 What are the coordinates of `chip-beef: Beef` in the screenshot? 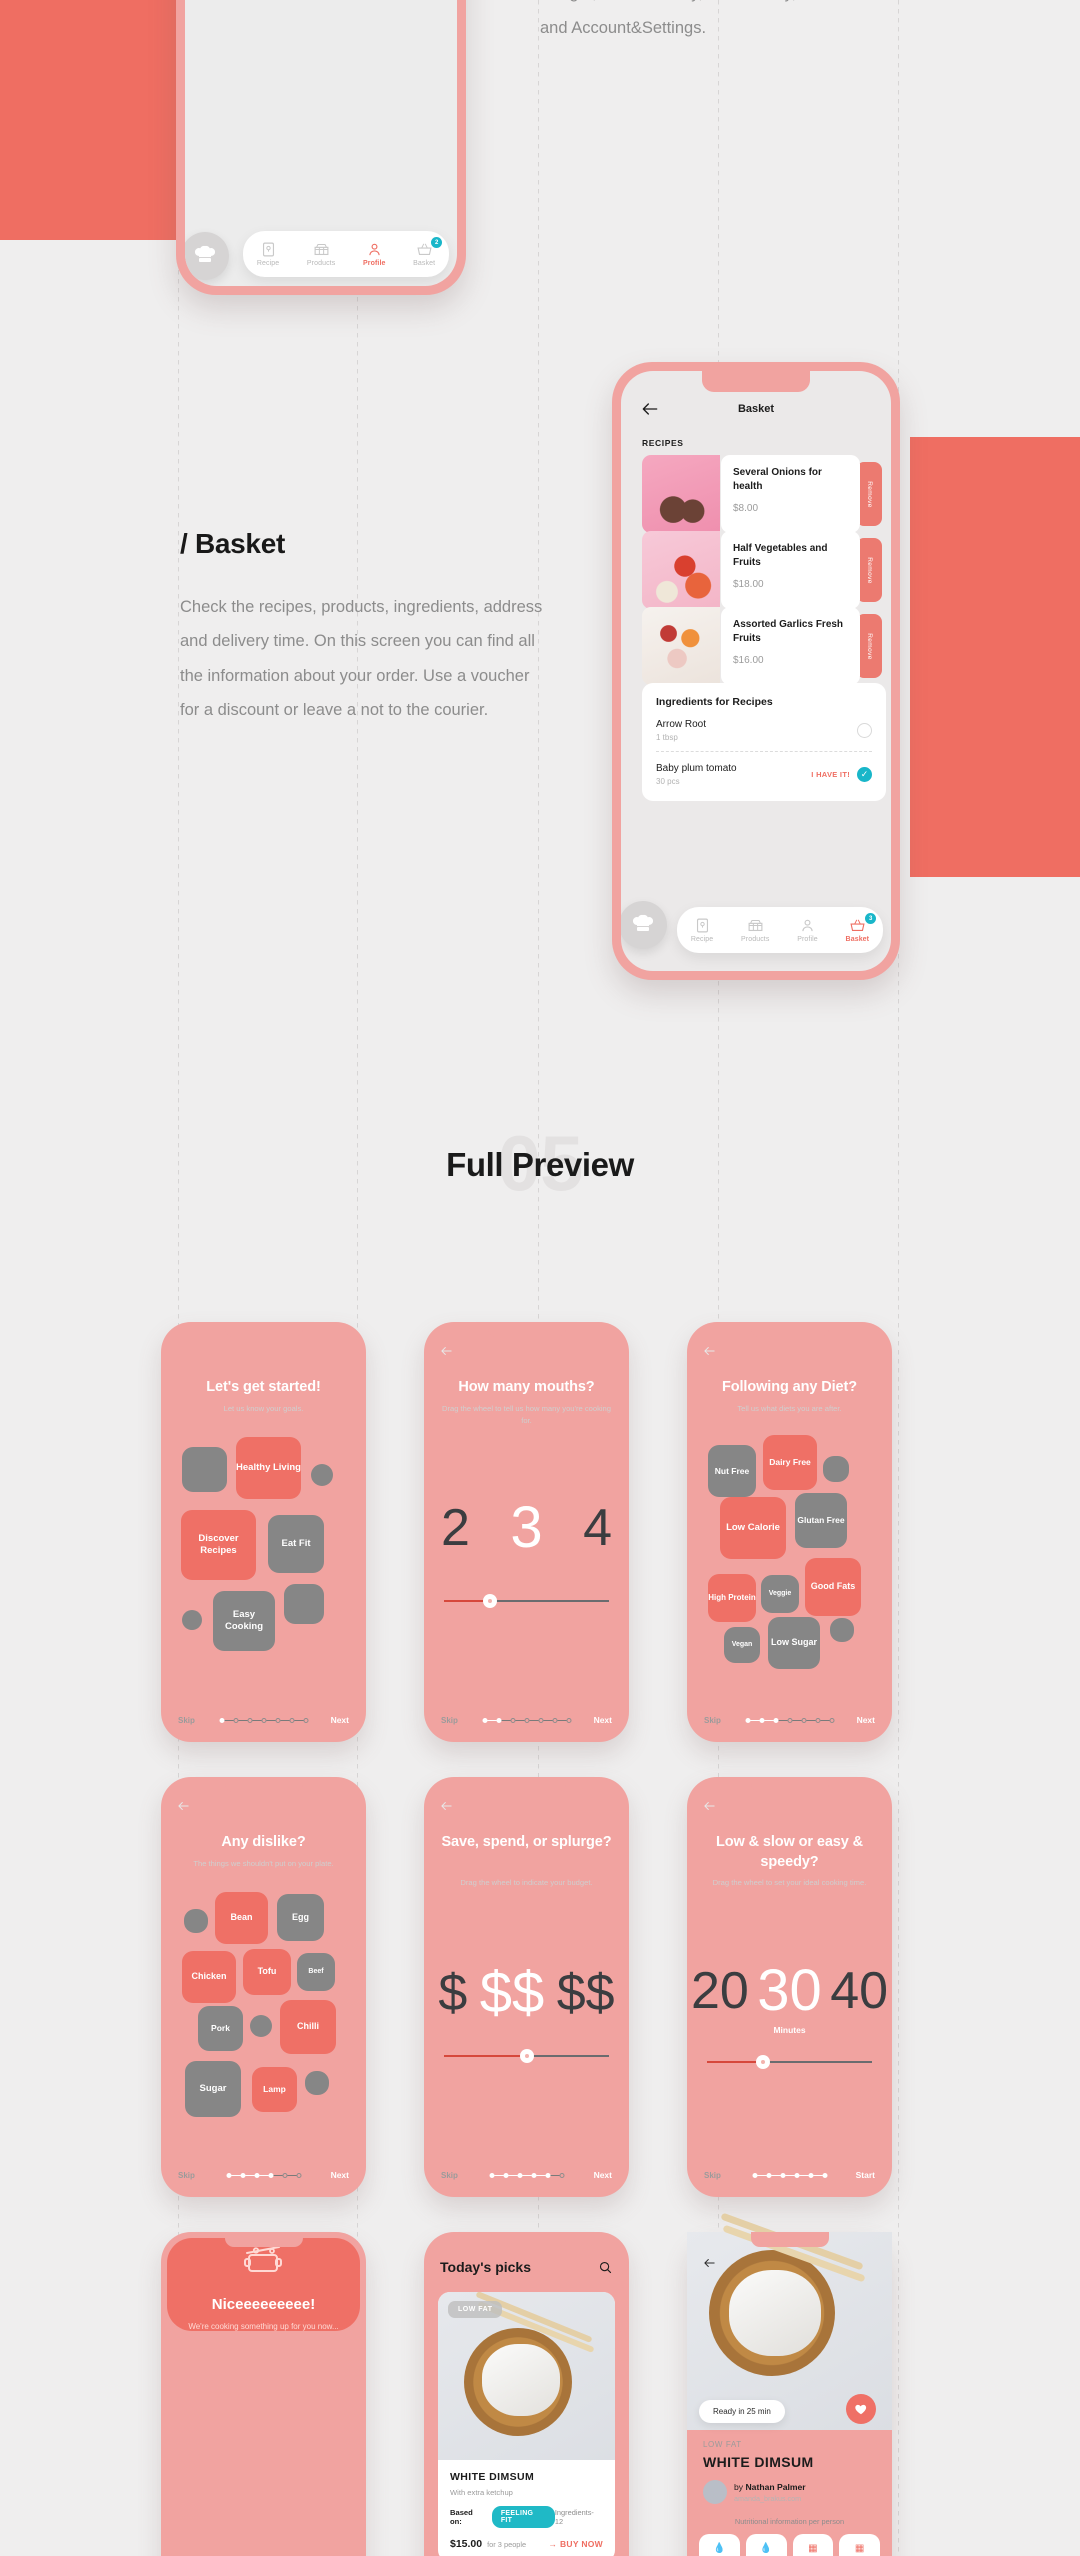 It's located at (316, 1972).